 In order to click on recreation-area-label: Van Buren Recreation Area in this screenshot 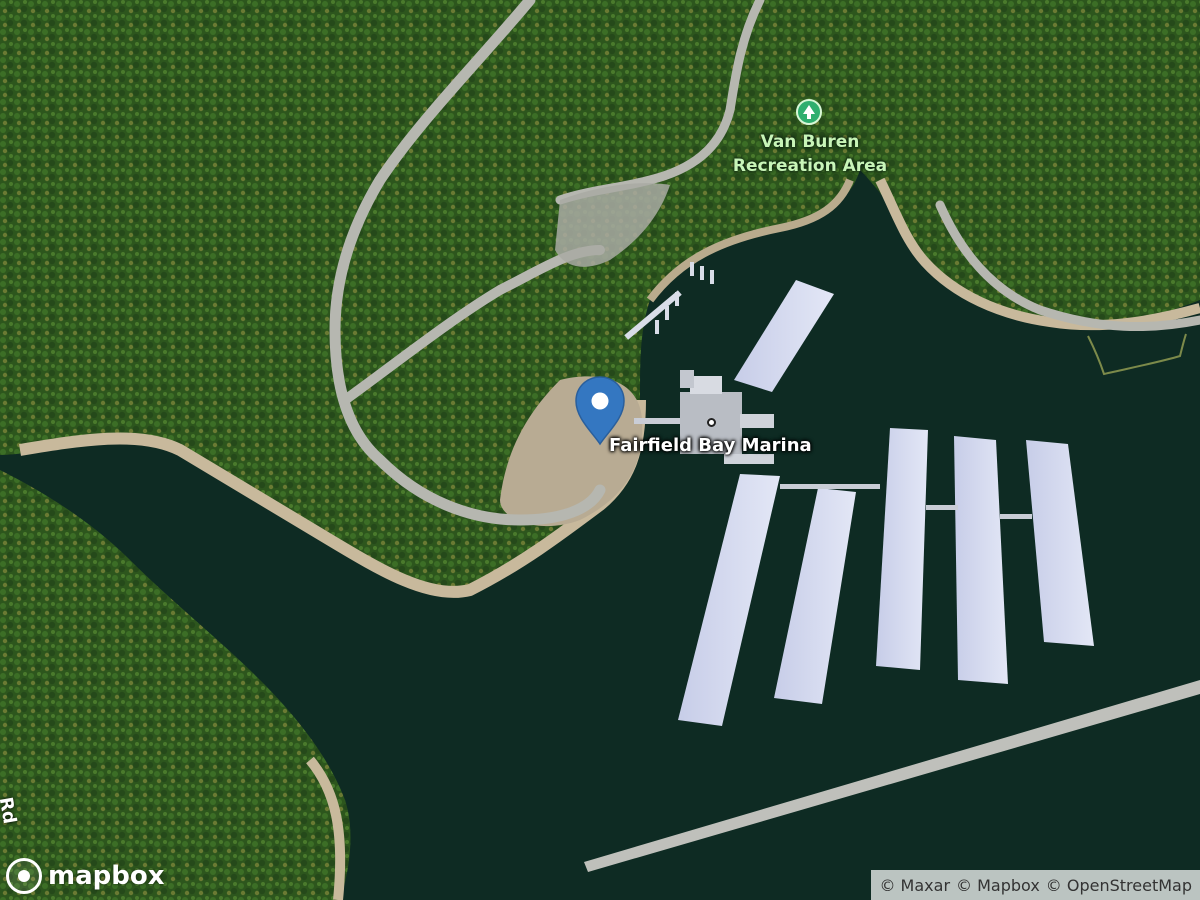, I will do `click(810, 154)`.